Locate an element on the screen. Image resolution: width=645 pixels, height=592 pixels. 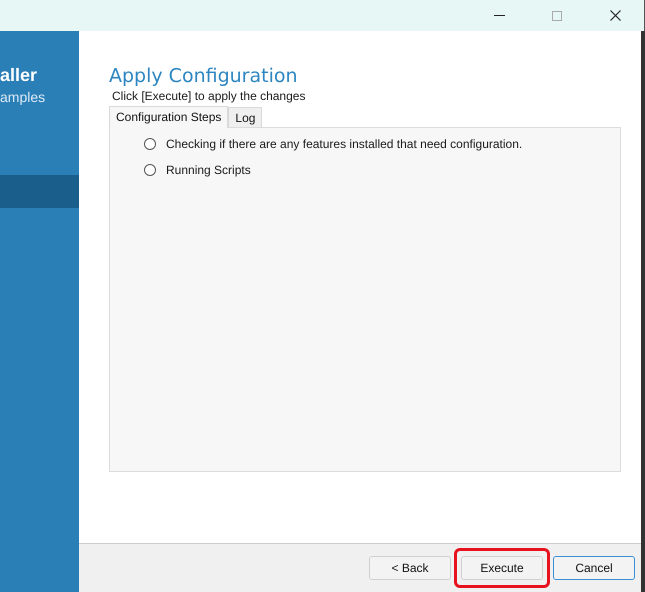
instruction-text: Click [Execute] to apply the changes is located at coordinates (209, 96).